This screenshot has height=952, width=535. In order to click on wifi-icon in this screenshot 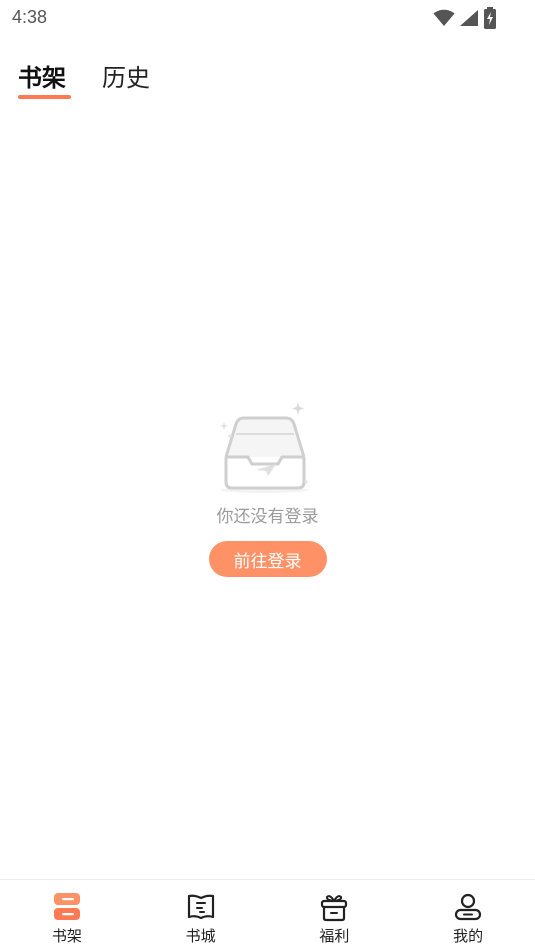, I will do `click(444, 17)`.